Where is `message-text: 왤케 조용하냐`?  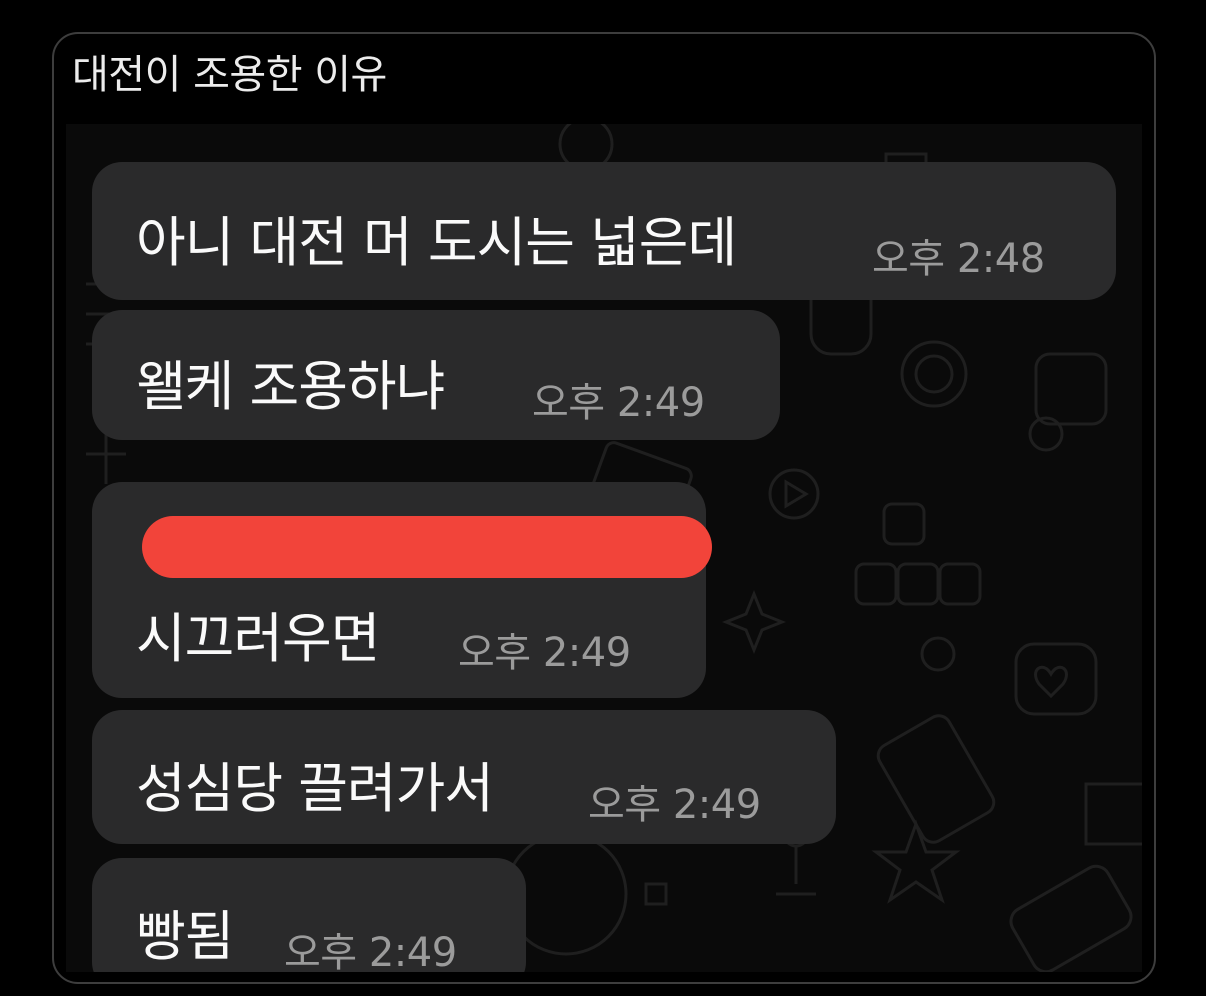 message-text: 왤케 조용하냐 is located at coordinates (290, 386).